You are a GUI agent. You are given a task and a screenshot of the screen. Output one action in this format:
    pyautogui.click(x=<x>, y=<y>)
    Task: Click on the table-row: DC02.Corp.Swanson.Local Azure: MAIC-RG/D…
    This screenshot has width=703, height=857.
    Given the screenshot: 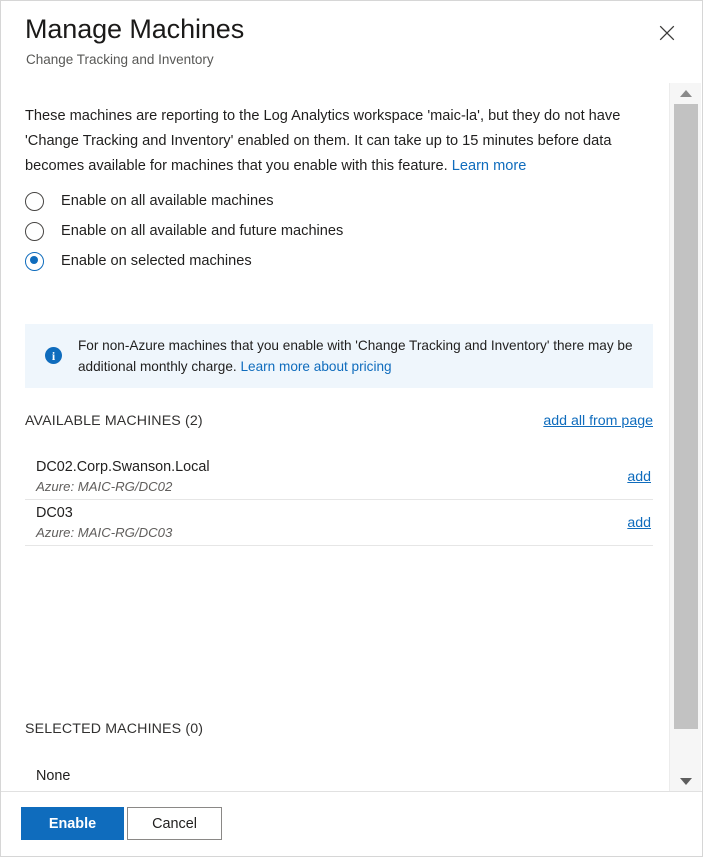 What is the action you would take?
    pyautogui.click(x=339, y=477)
    